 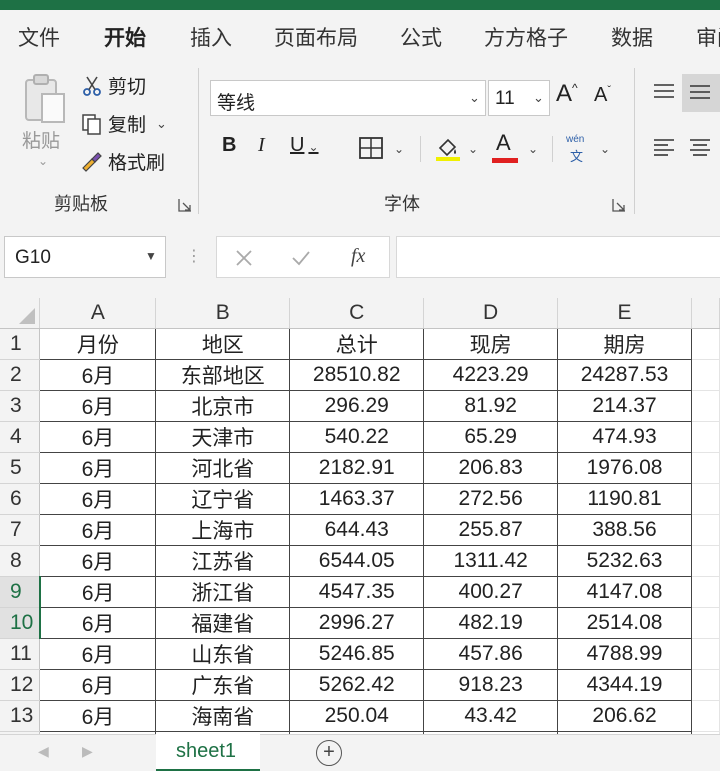 What do you see at coordinates (357, 529) in the screenshot?
I see `cell: 644.43` at bounding box center [357, 529].